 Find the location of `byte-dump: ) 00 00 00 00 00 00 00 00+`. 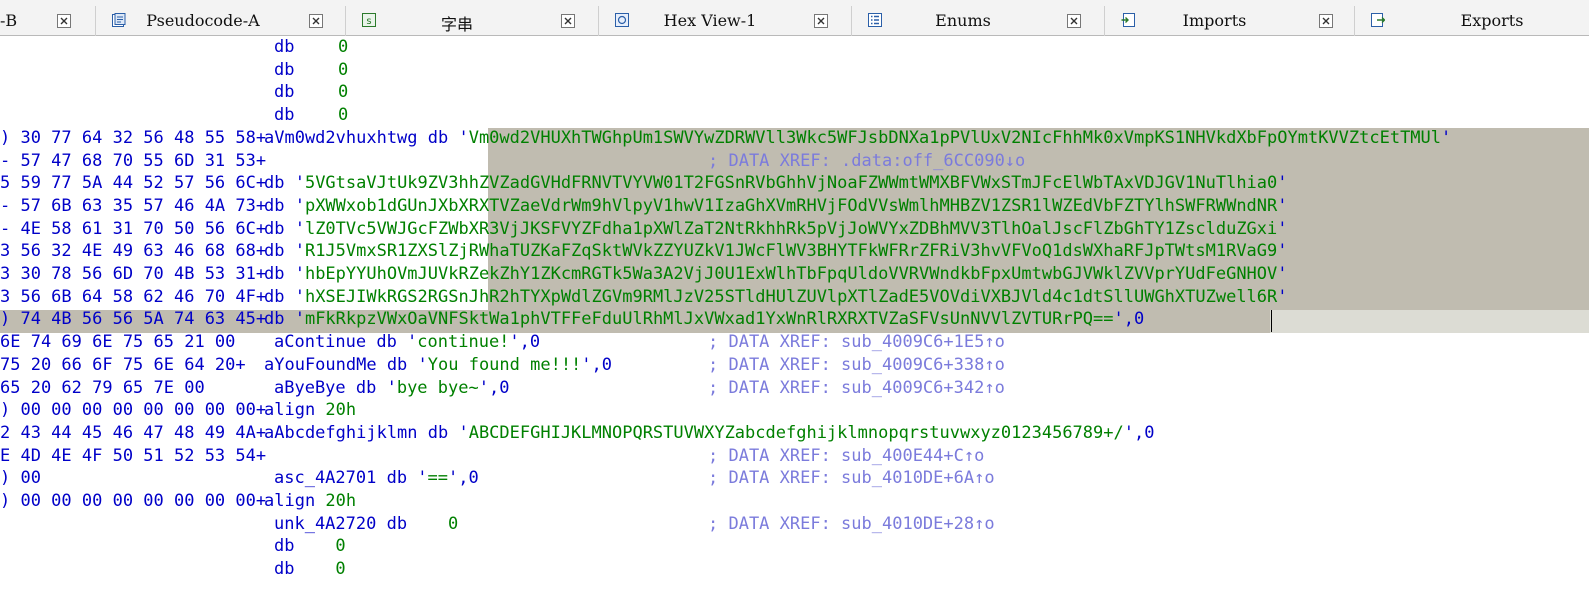

byte-dump: ) 00 00 00 00 00 00 00 00+ is located at coordinates (133, 410).